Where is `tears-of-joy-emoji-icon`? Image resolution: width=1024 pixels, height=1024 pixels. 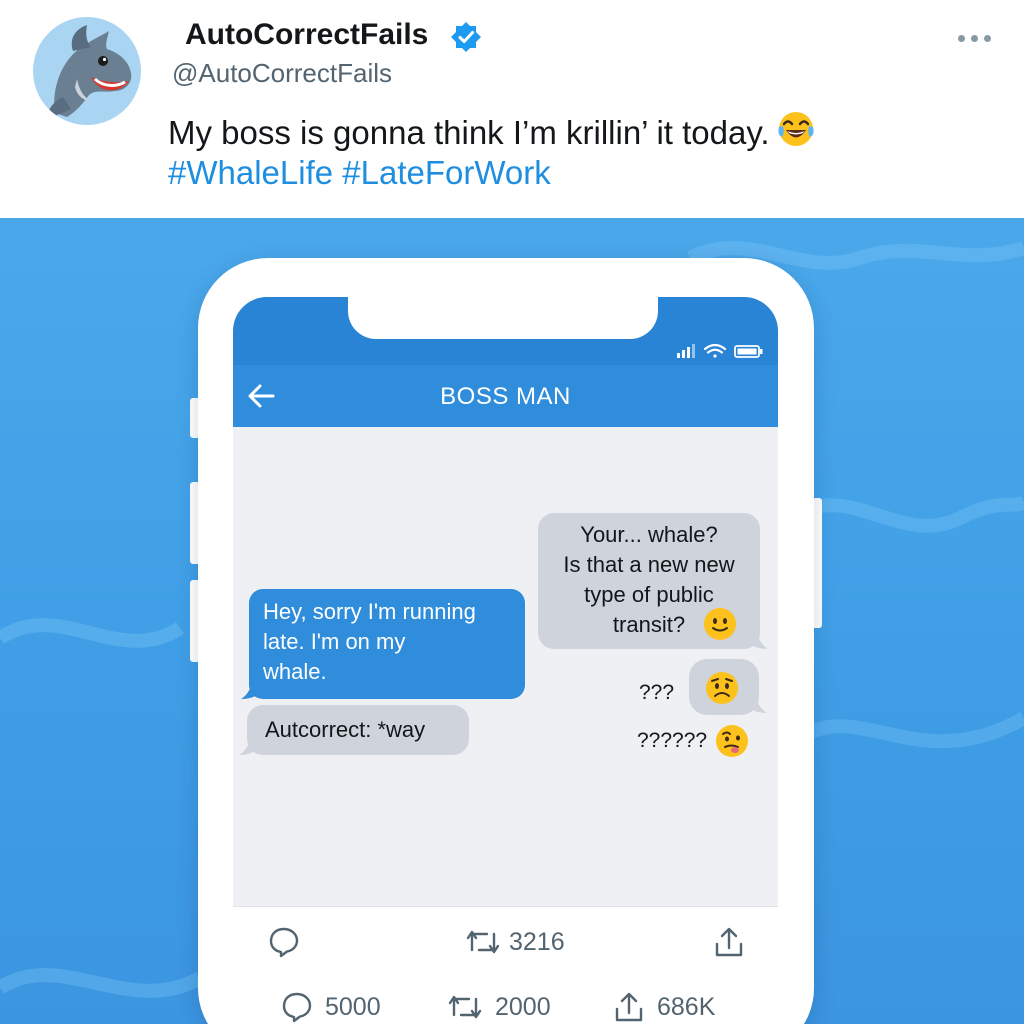
tears-of-joy-emoji-icon is located at coordinates (795, 129).